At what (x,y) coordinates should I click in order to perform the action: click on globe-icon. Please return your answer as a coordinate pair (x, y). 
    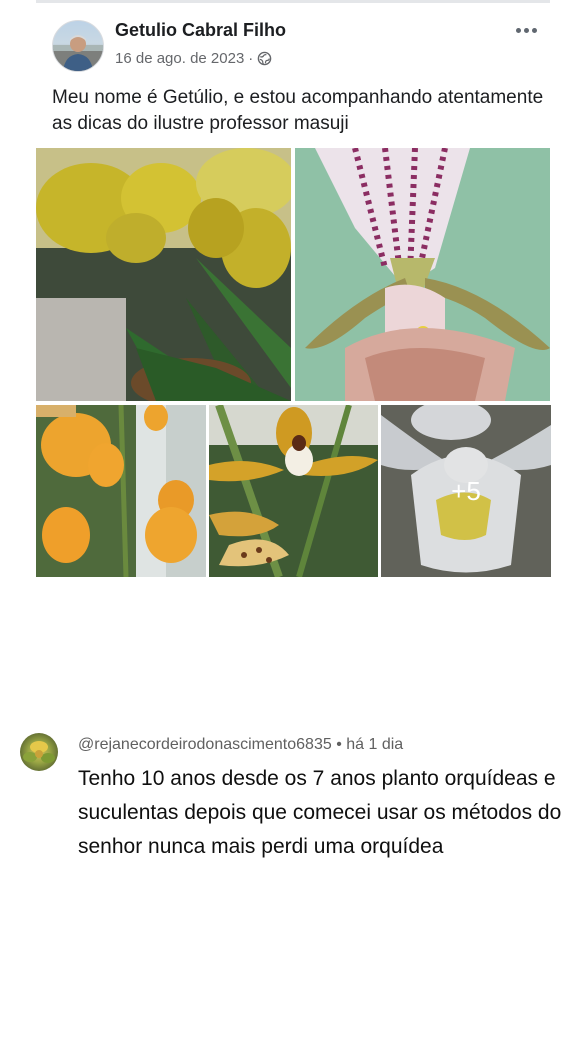
    Looking at the image, I should click on (264, 58).